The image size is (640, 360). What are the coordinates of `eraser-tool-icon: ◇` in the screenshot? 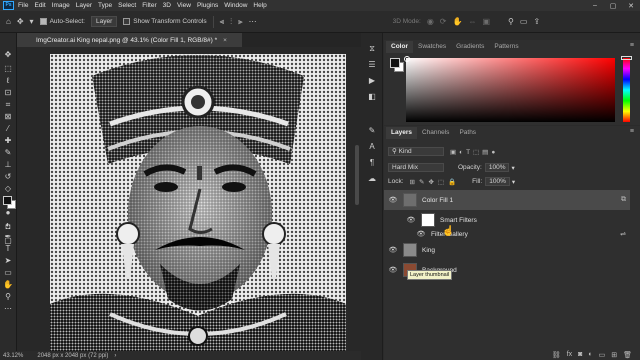 It's located at (8, 188).